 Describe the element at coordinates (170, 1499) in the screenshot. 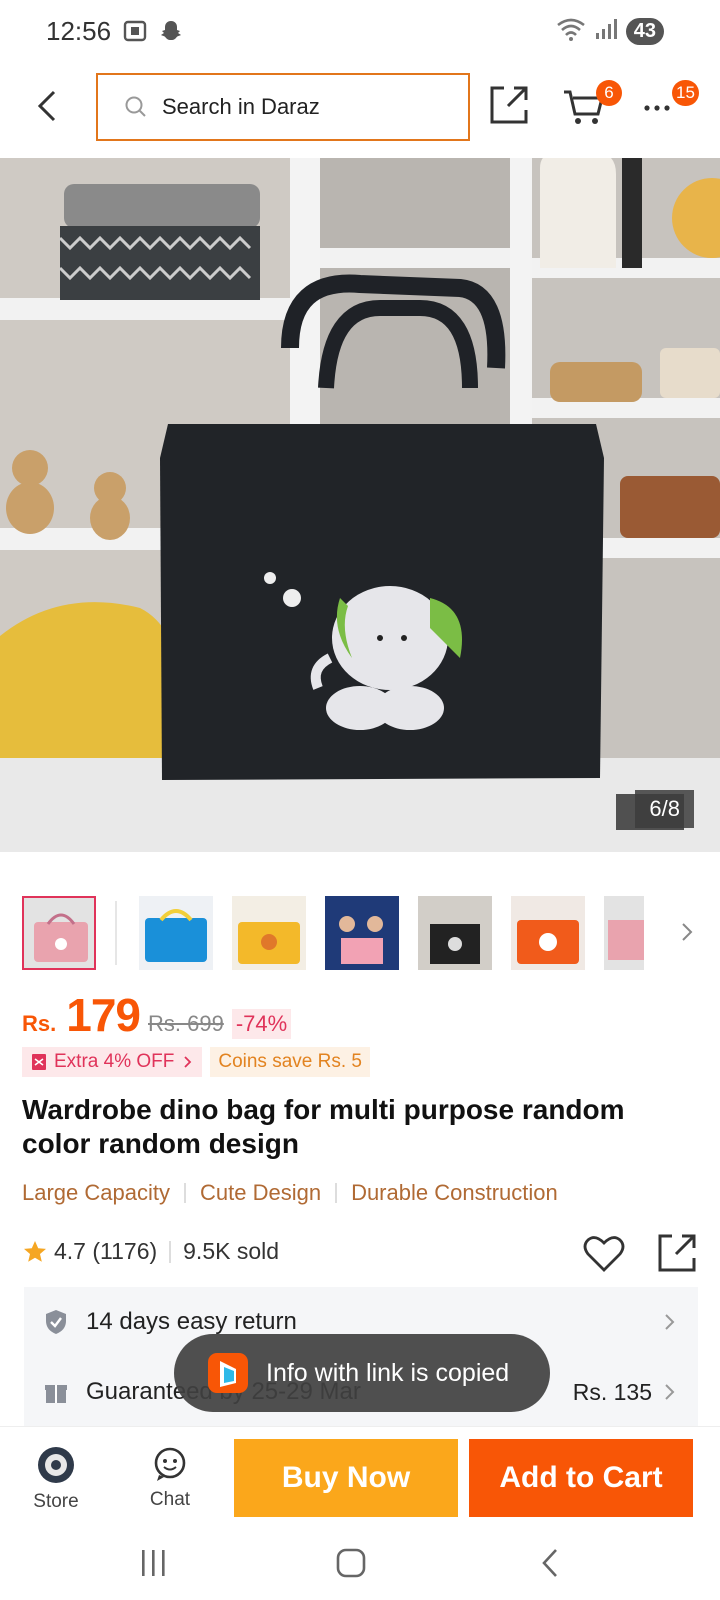

I see `chat-label: Chat` at that location.